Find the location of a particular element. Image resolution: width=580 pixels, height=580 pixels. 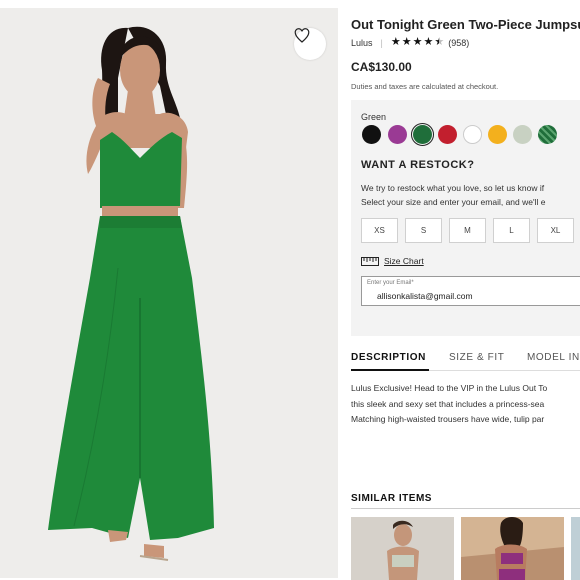

review-count: (958) is located at coordinates (458, 43).